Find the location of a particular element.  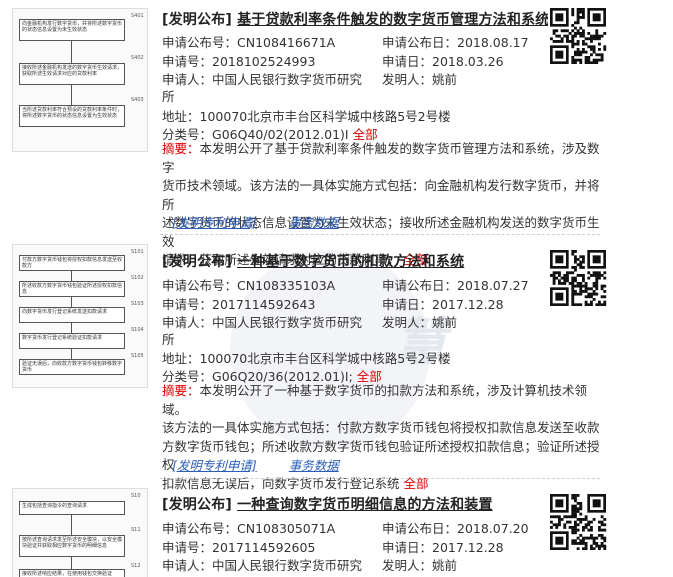

application-number: 2017114592643 is located at coordinates (264, 304).